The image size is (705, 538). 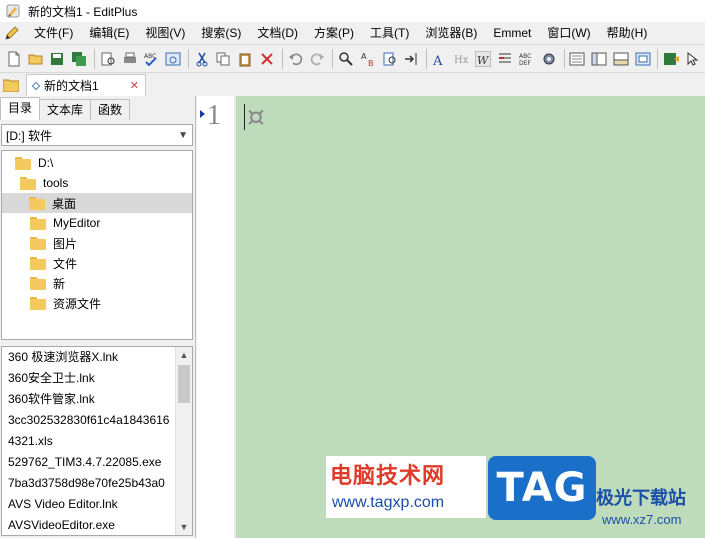 What do you see at coordinates (184, 355) in the screenshot?
I see `scroll-up-icon: ▲` at bounding box center [184, 355].